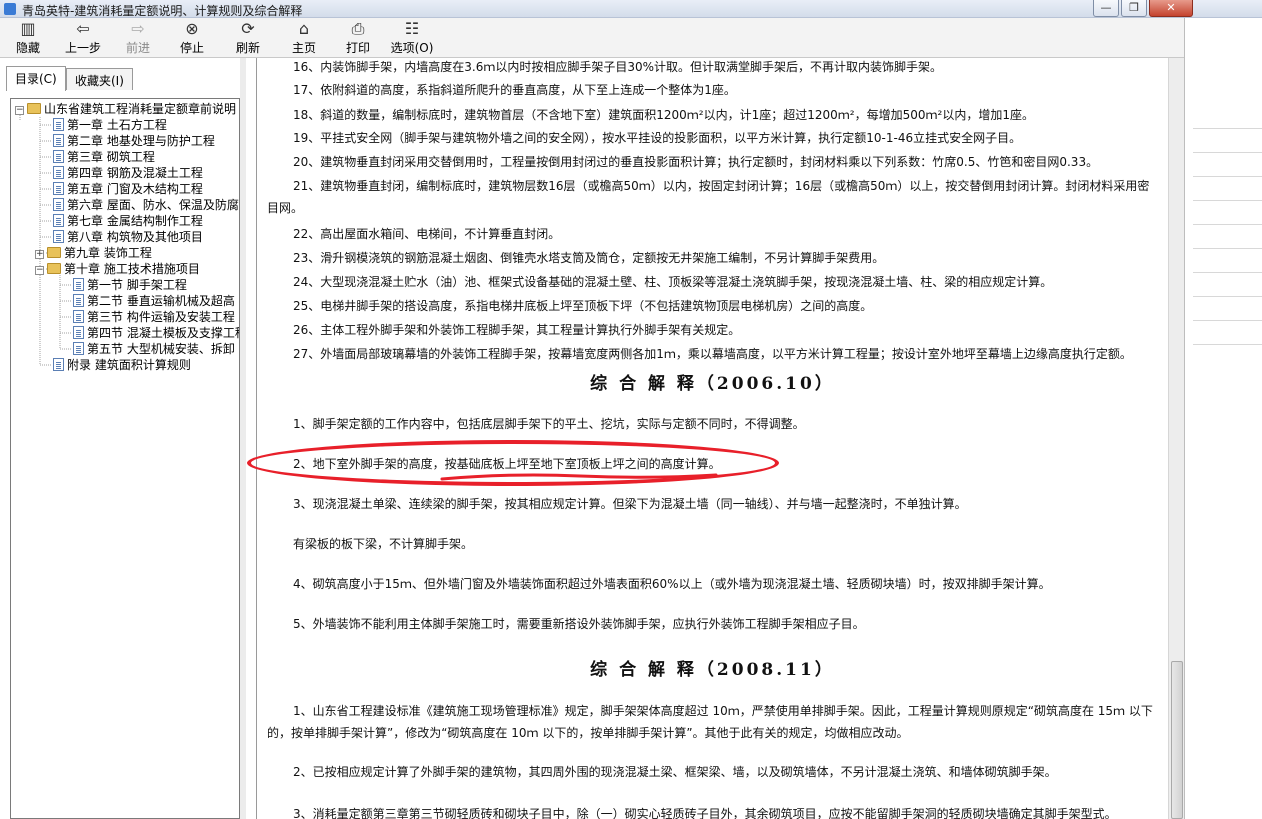 Image resolution: width=1262 pixels, height=819 pixels. I want to click on tree-root-label: 山东省建筑工程消耗量定额章前说明, so click(140, 109).